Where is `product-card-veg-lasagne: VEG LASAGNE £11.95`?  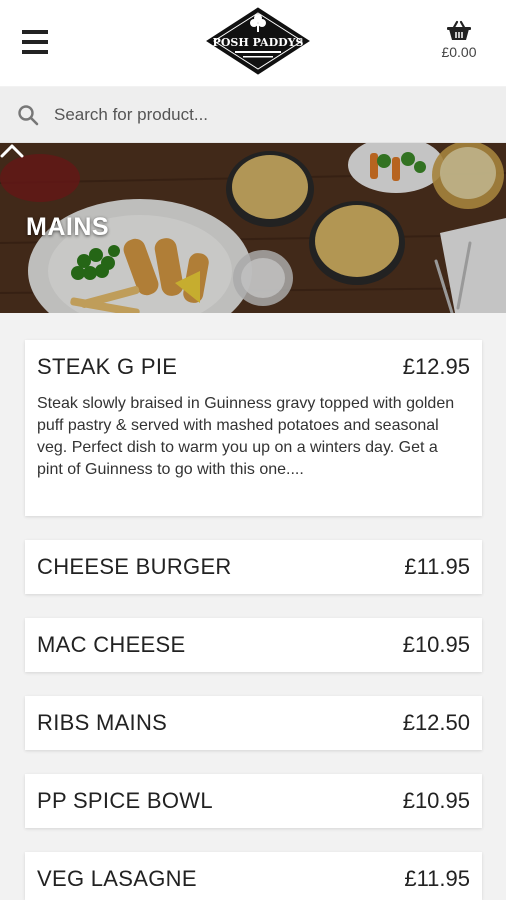
product-card-veg-lasagne: VEG LASAGNE £11.95 is located at coordinates (253, 876).